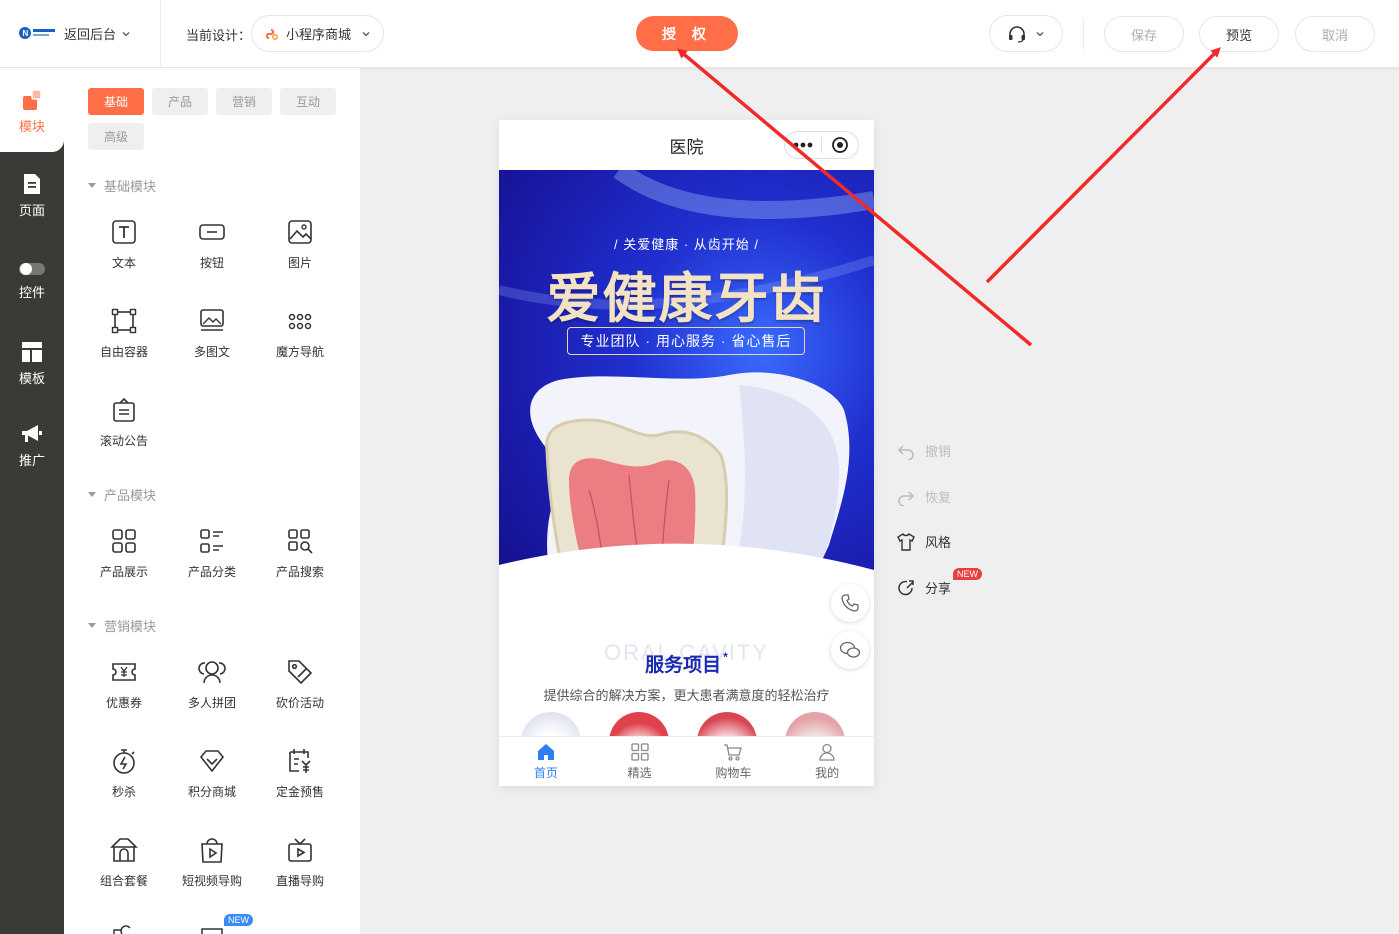 The image size is (1399, 934). What do you see at coordinates (272, 34) in the screenshot?
I see `miniprogram-icon` at bounding box center [272, 34].